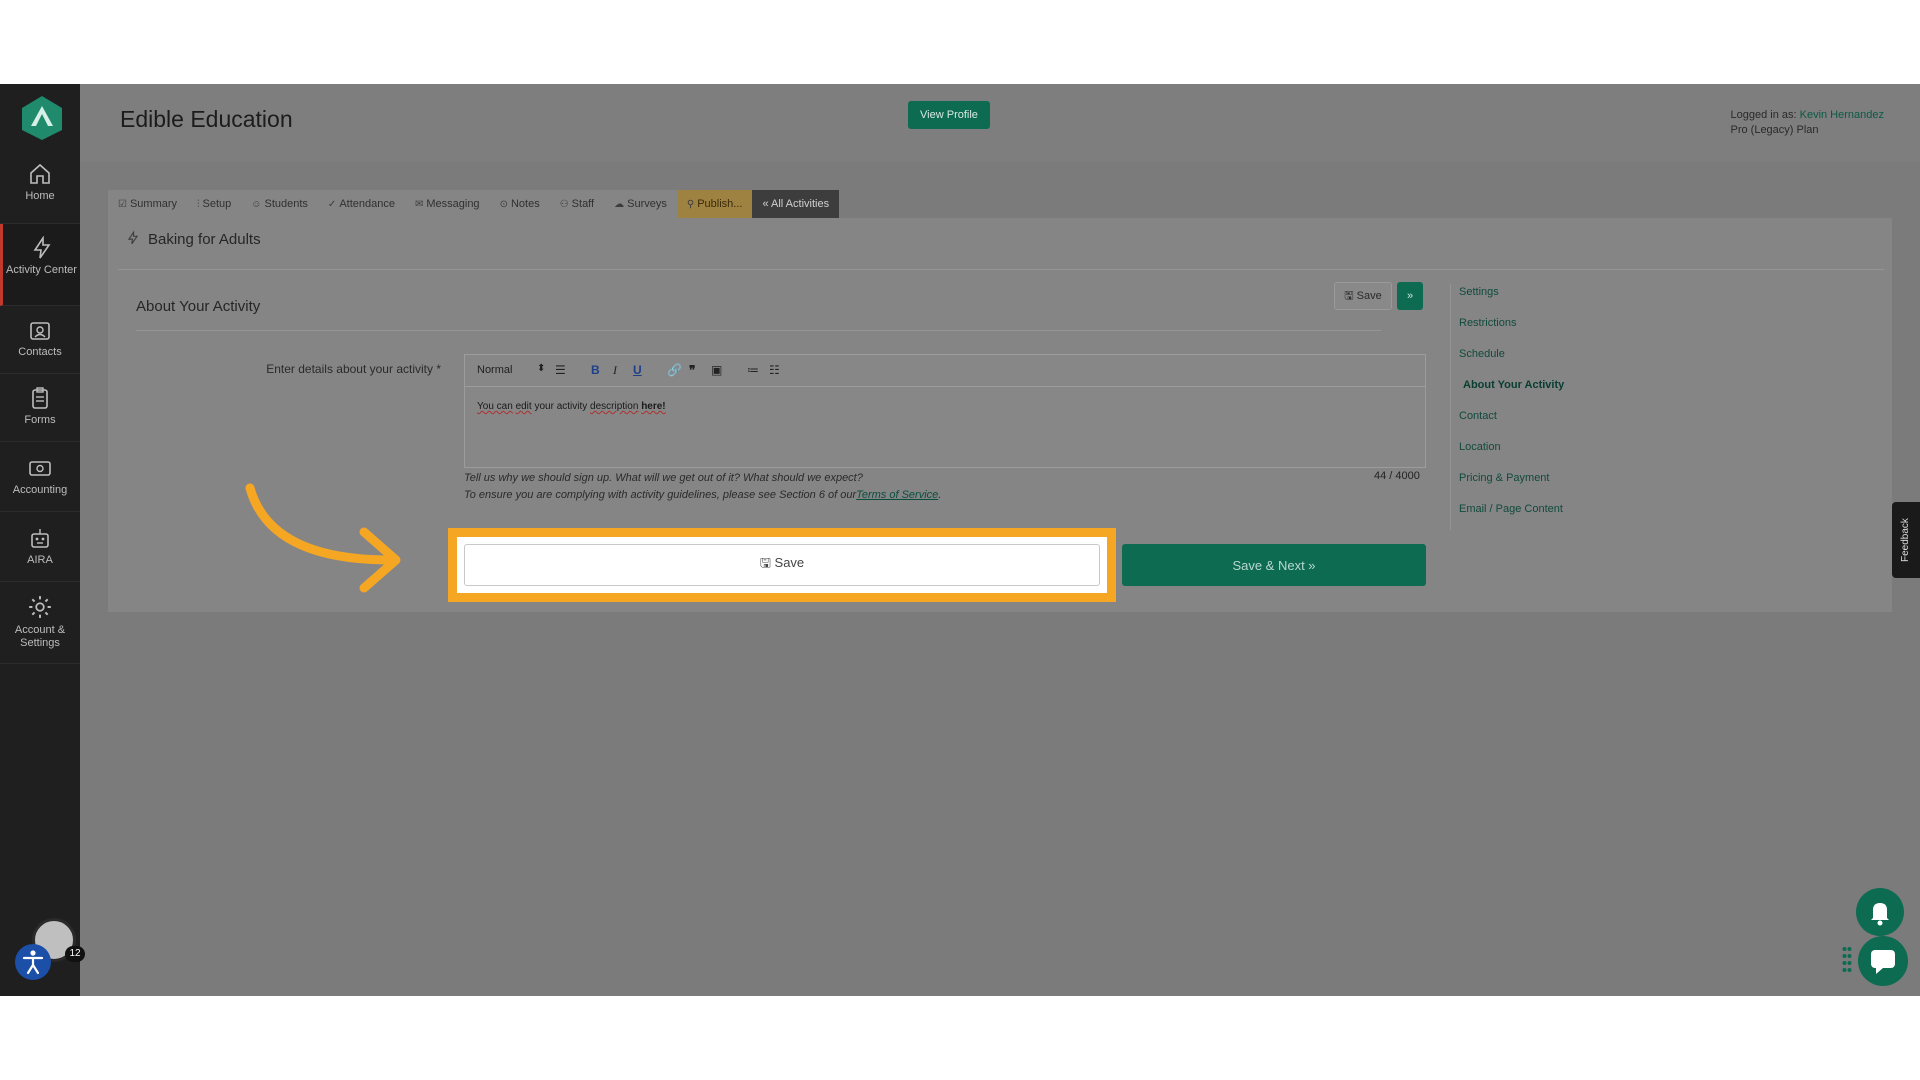 Image resolution: width=1920 pixels, height=1080 pixels. Describe the element at coordinates (1410, 296) in the screenshot. I see `top-next-button: »` at that location.